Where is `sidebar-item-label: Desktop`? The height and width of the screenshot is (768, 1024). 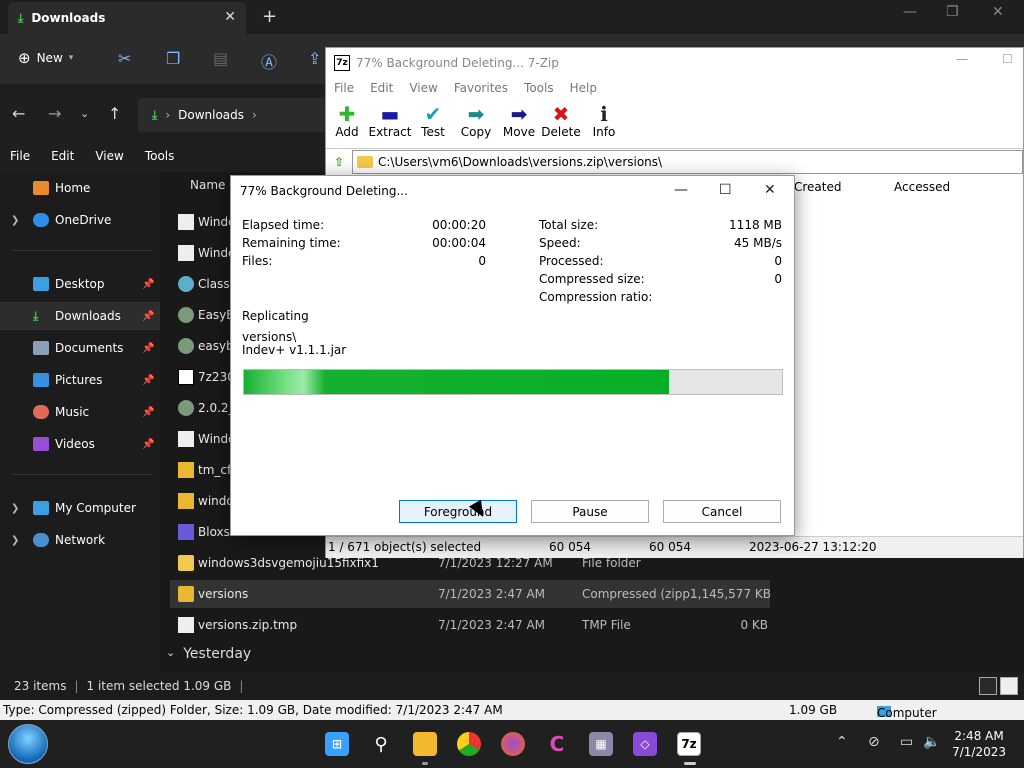 sidebar-item-label: Desktop is located at coordinates (80, 284).